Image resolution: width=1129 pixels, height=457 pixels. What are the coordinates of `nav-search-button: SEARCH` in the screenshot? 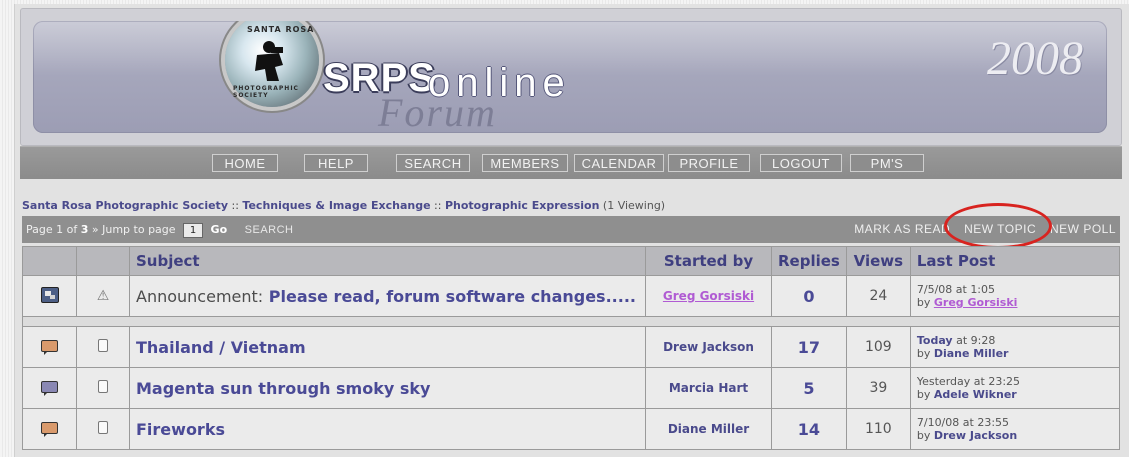 It's located at (433, 163).